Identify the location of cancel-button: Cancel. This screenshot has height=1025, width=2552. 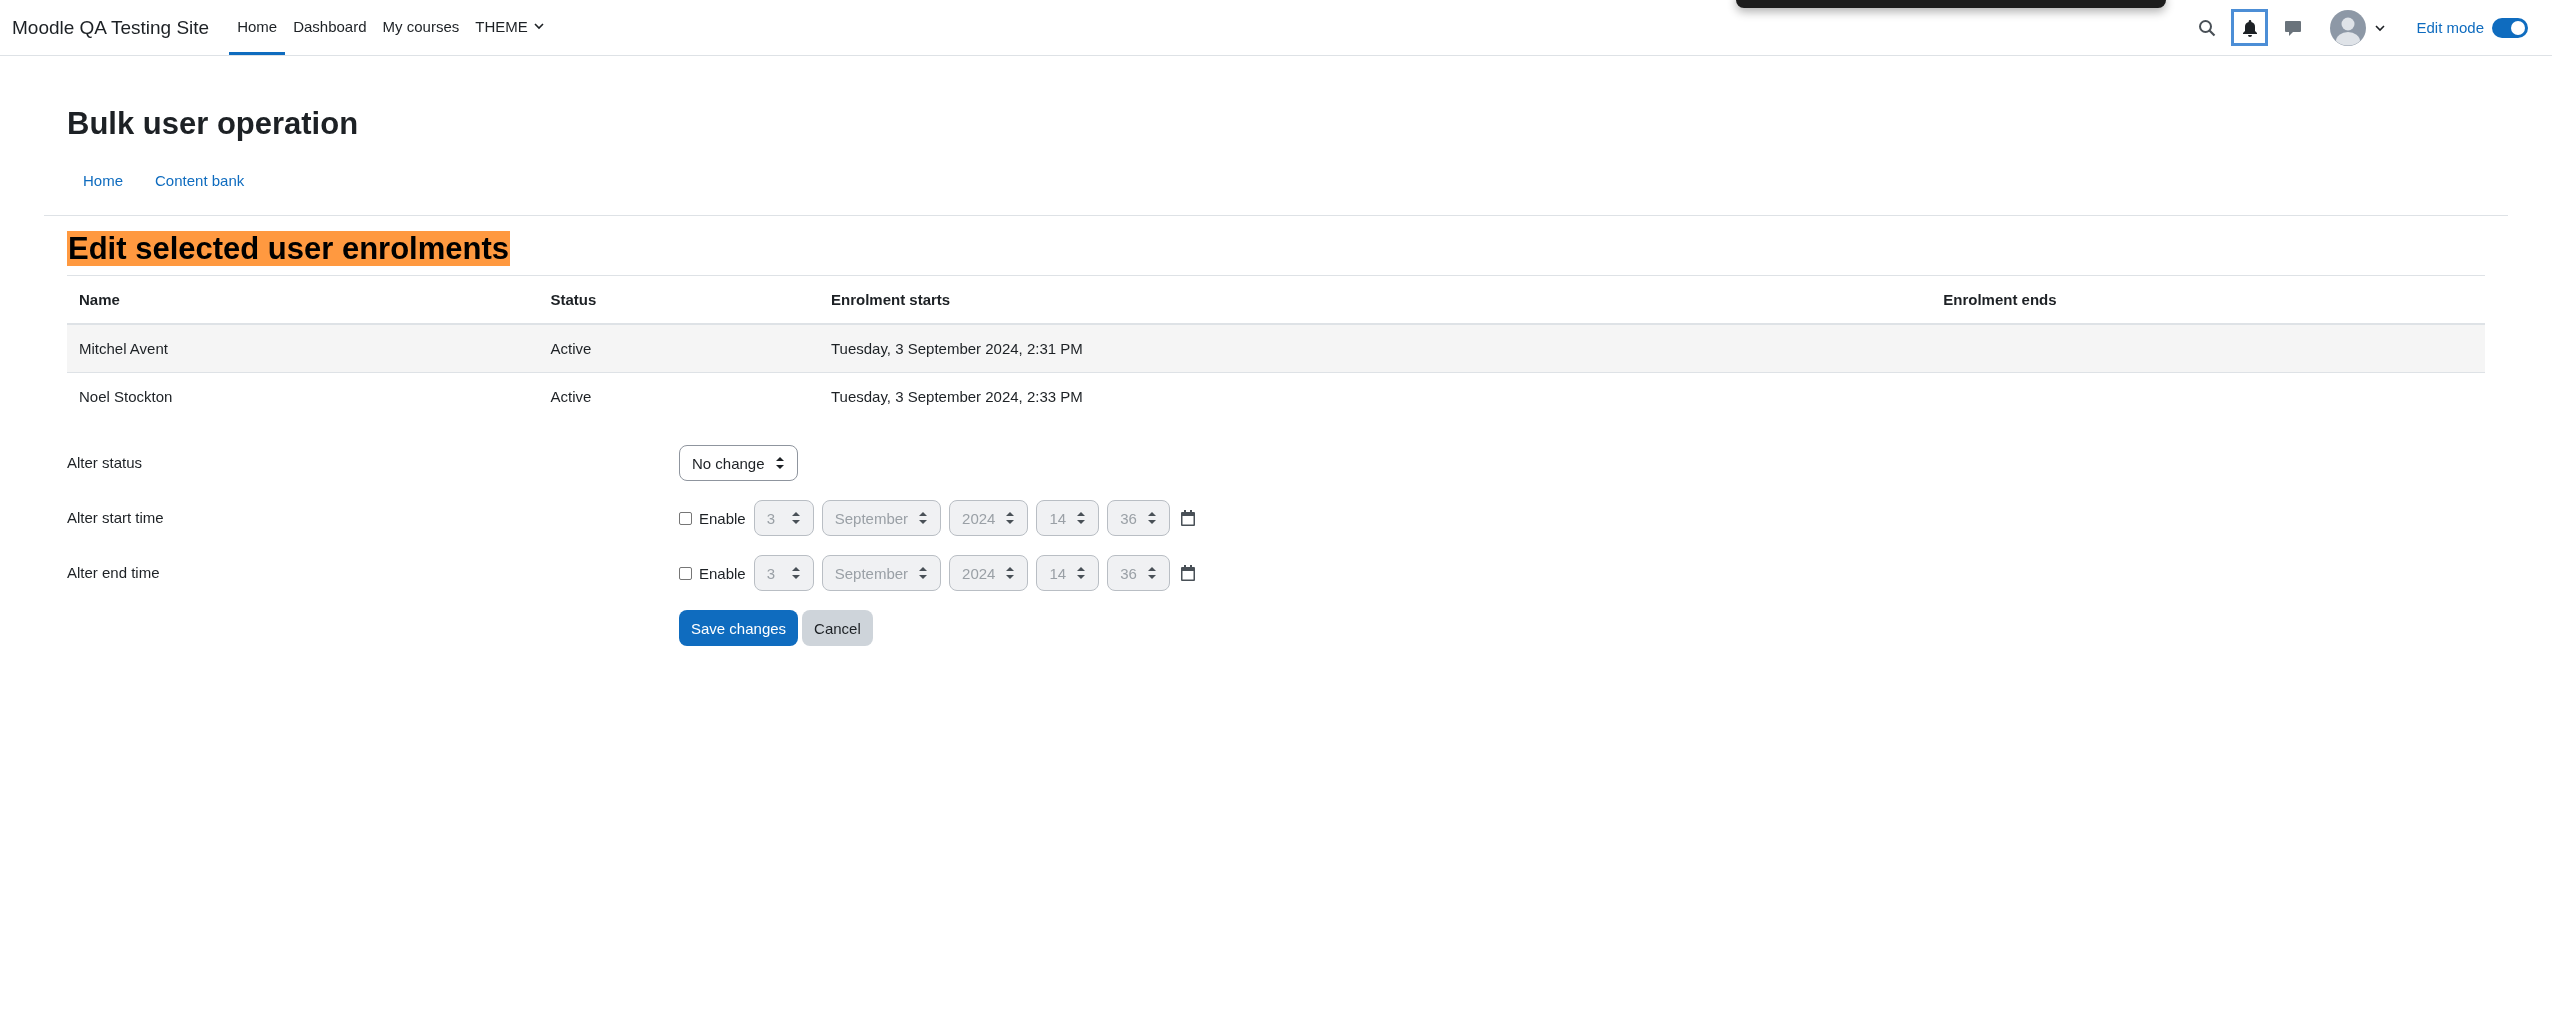
(837, 628).